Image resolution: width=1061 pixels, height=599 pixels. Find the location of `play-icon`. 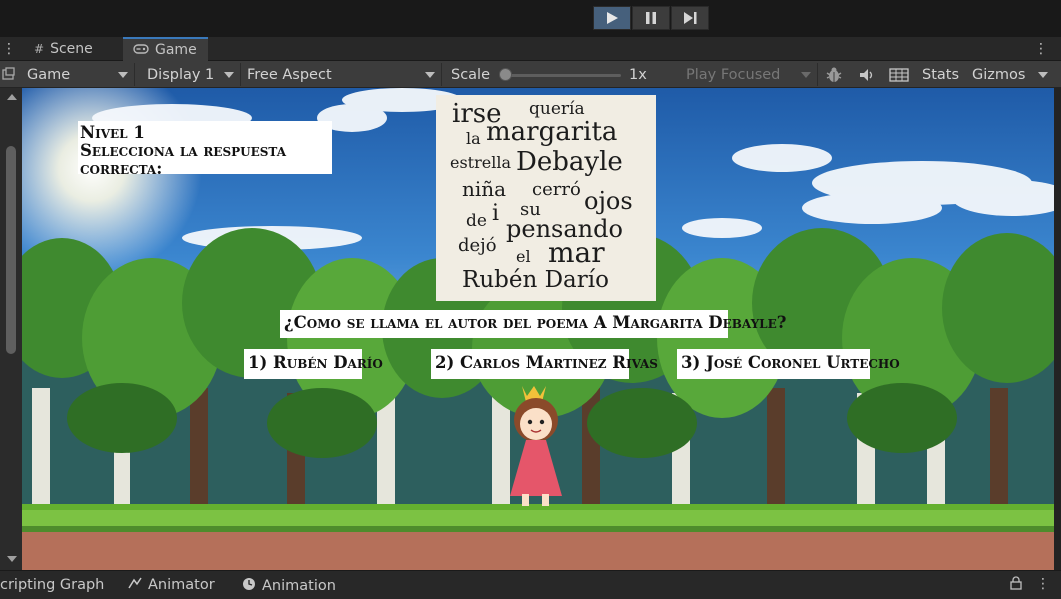

play-icon is located at coordinates (612, 18).